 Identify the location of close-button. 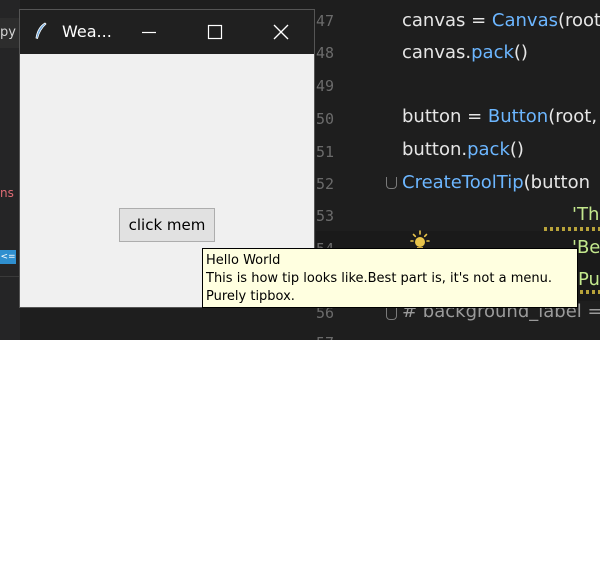
(281, 32).